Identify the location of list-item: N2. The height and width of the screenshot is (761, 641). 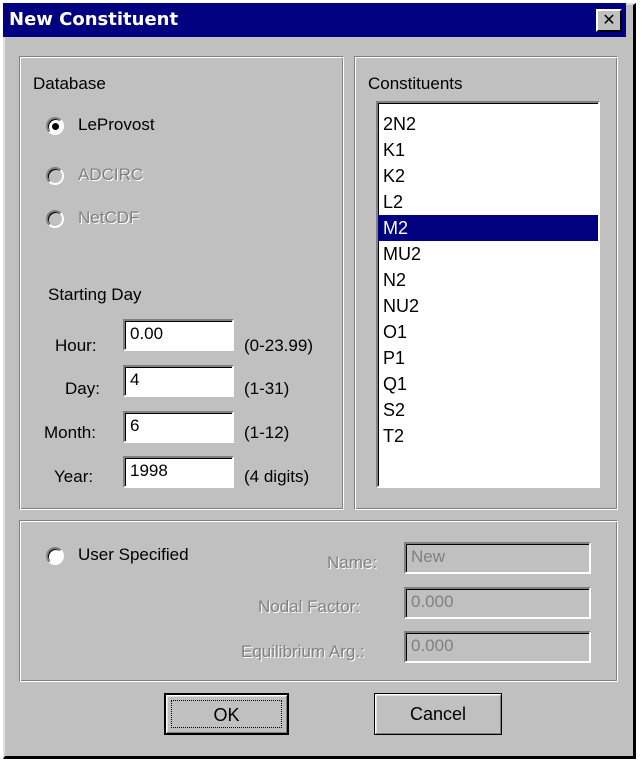
(488, 280).